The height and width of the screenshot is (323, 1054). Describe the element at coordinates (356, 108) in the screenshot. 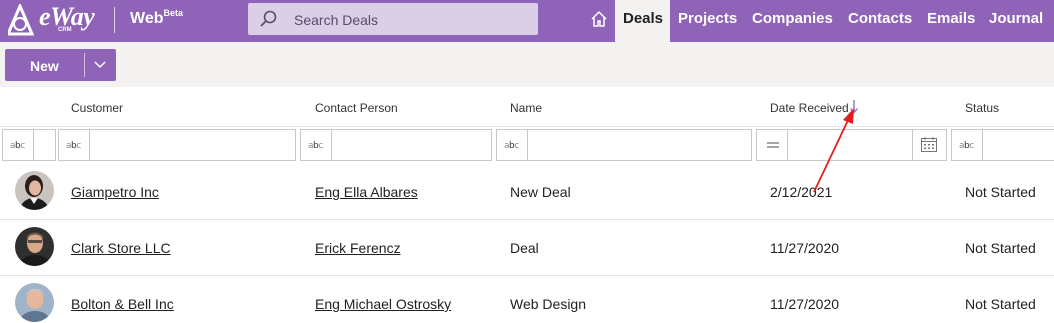

I see `column-header-contact-person: Contact Person` at that location.